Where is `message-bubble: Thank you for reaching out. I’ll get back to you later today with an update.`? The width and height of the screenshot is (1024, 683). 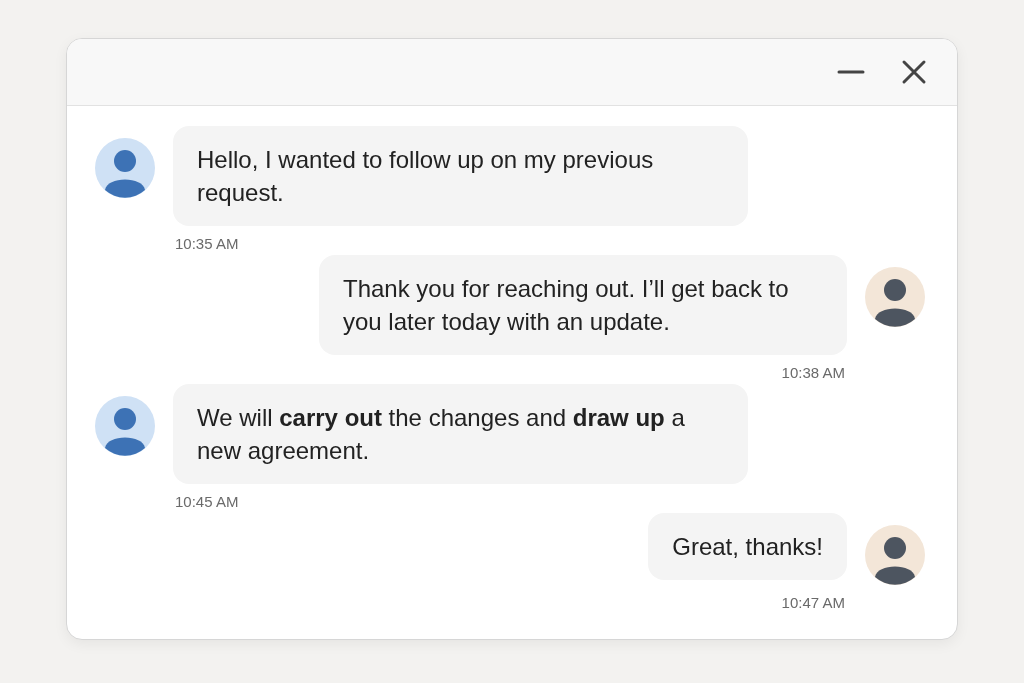
message-bubble: Thank you for reaching out. I’ll get back to you later today with an update. is located at coordinates (583, 305).